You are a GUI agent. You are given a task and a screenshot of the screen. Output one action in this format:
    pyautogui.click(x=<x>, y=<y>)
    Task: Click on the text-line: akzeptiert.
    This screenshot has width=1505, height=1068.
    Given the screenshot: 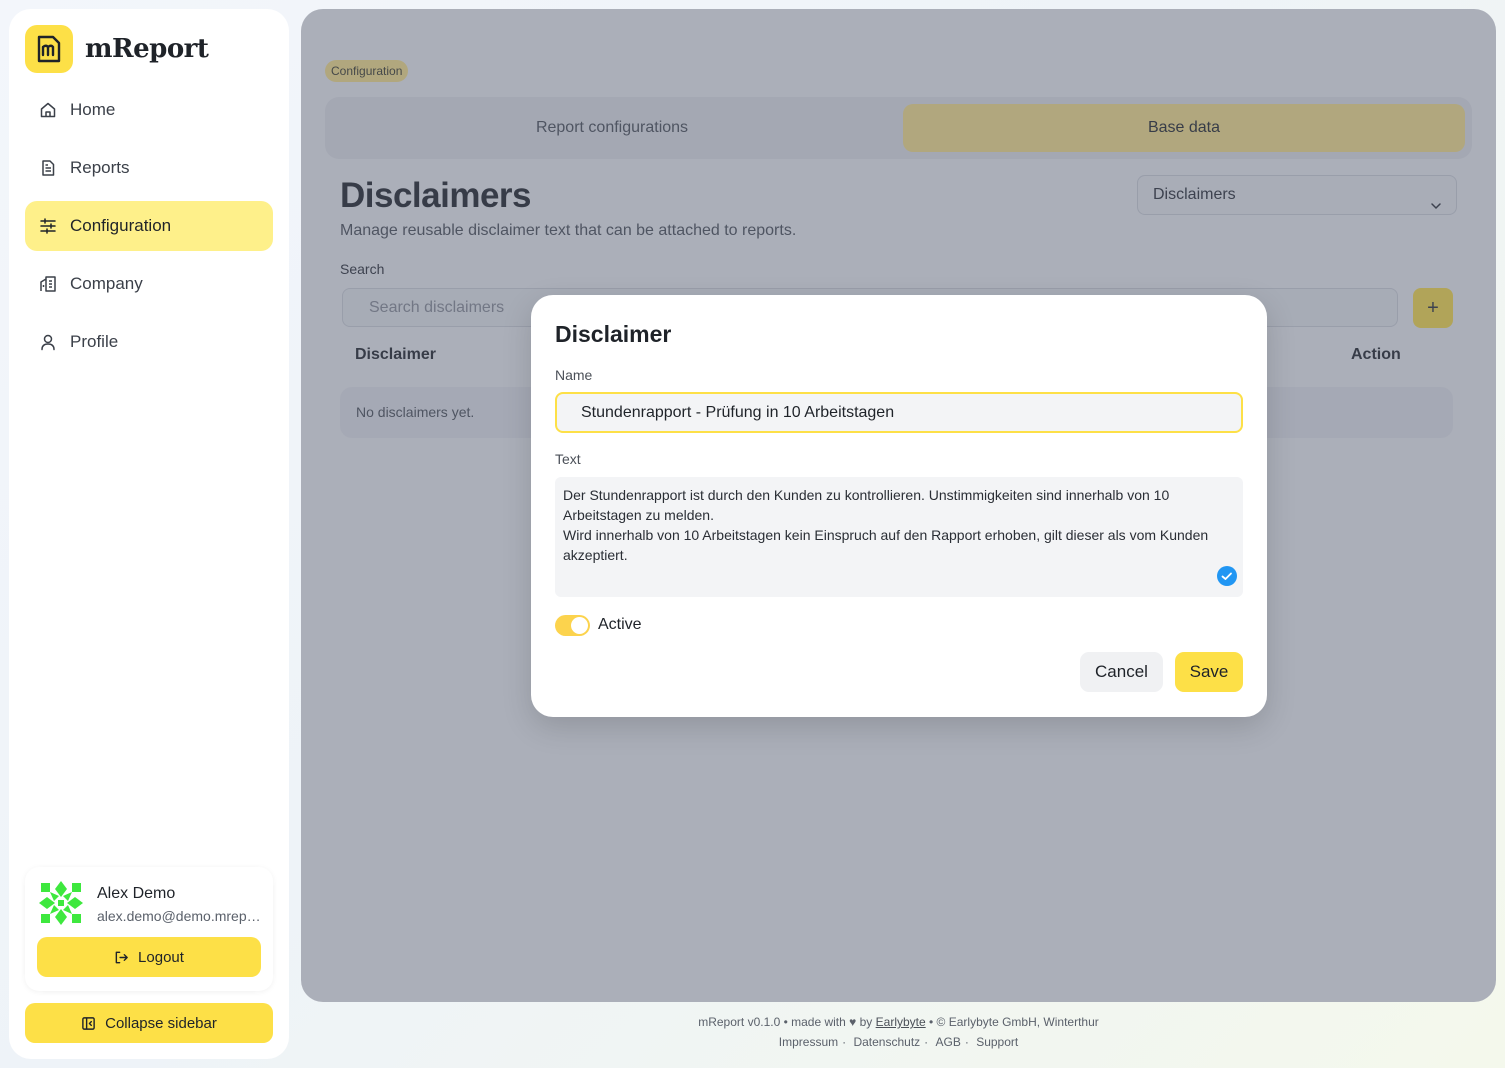 What is the action you would take?
    pyautogui.click(x=595, y=555)
    